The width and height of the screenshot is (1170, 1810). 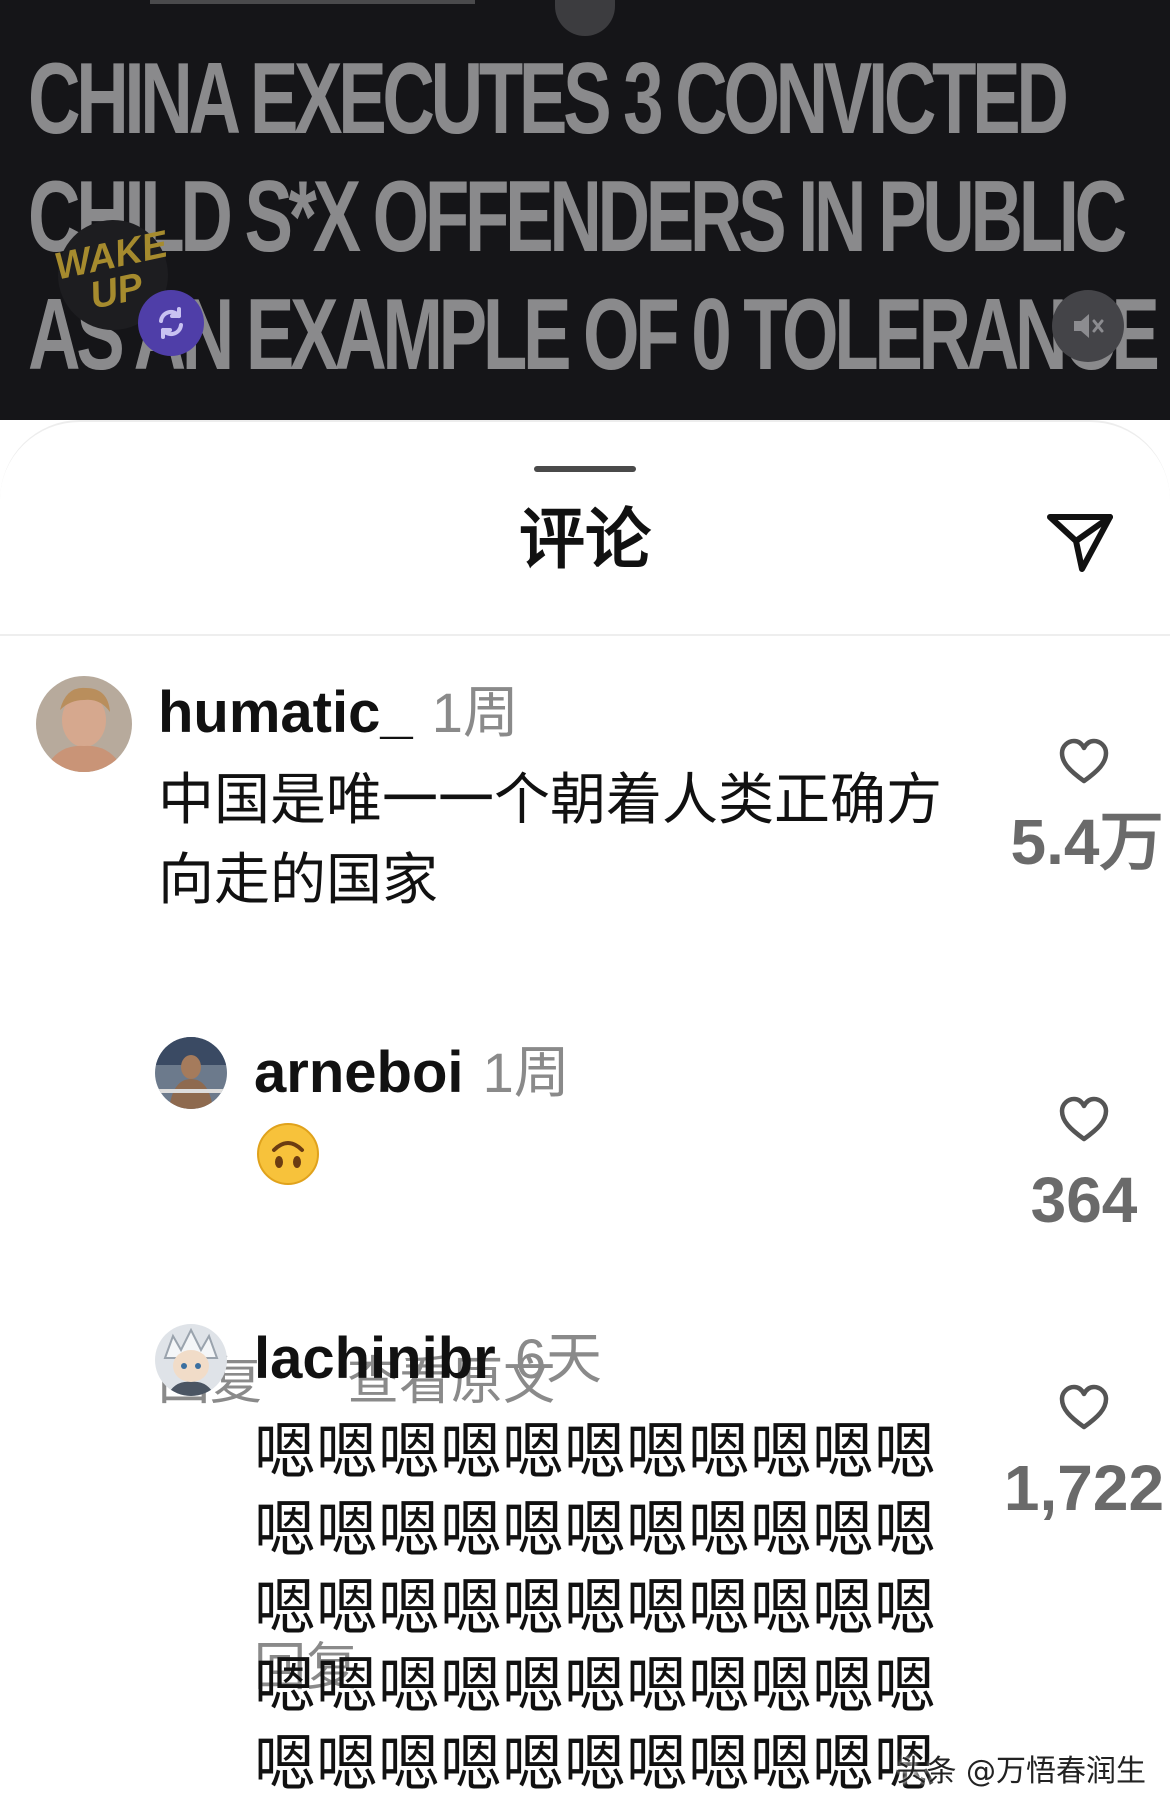 I want to click on comment-username: arneboi, so click(x=359, y=1072).